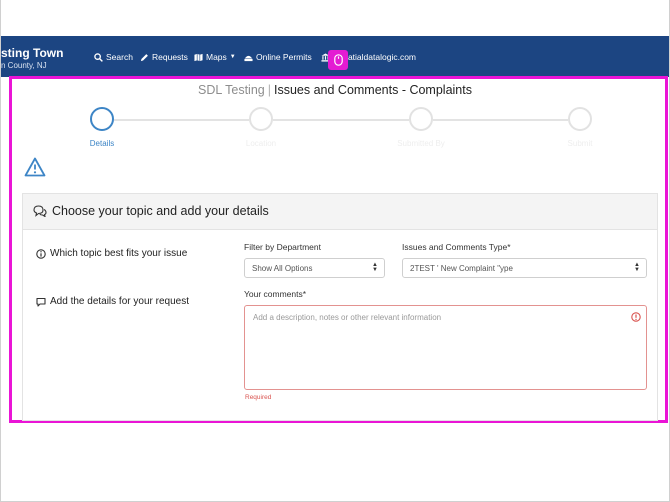  I want to click on card-title-text: Choose your topic and add your details, so click(160, 211).